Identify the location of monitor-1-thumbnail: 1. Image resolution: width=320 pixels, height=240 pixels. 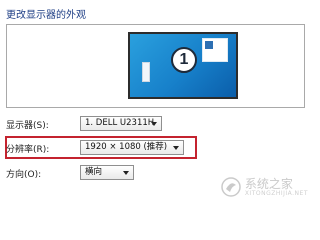
(183, 65).